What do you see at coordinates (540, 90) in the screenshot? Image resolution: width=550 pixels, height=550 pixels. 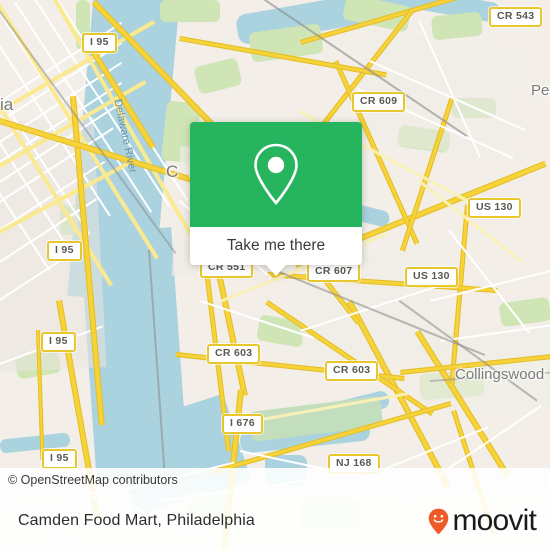 I see `place-label-pennsauken: Pe` at bounding box center [540, 90].